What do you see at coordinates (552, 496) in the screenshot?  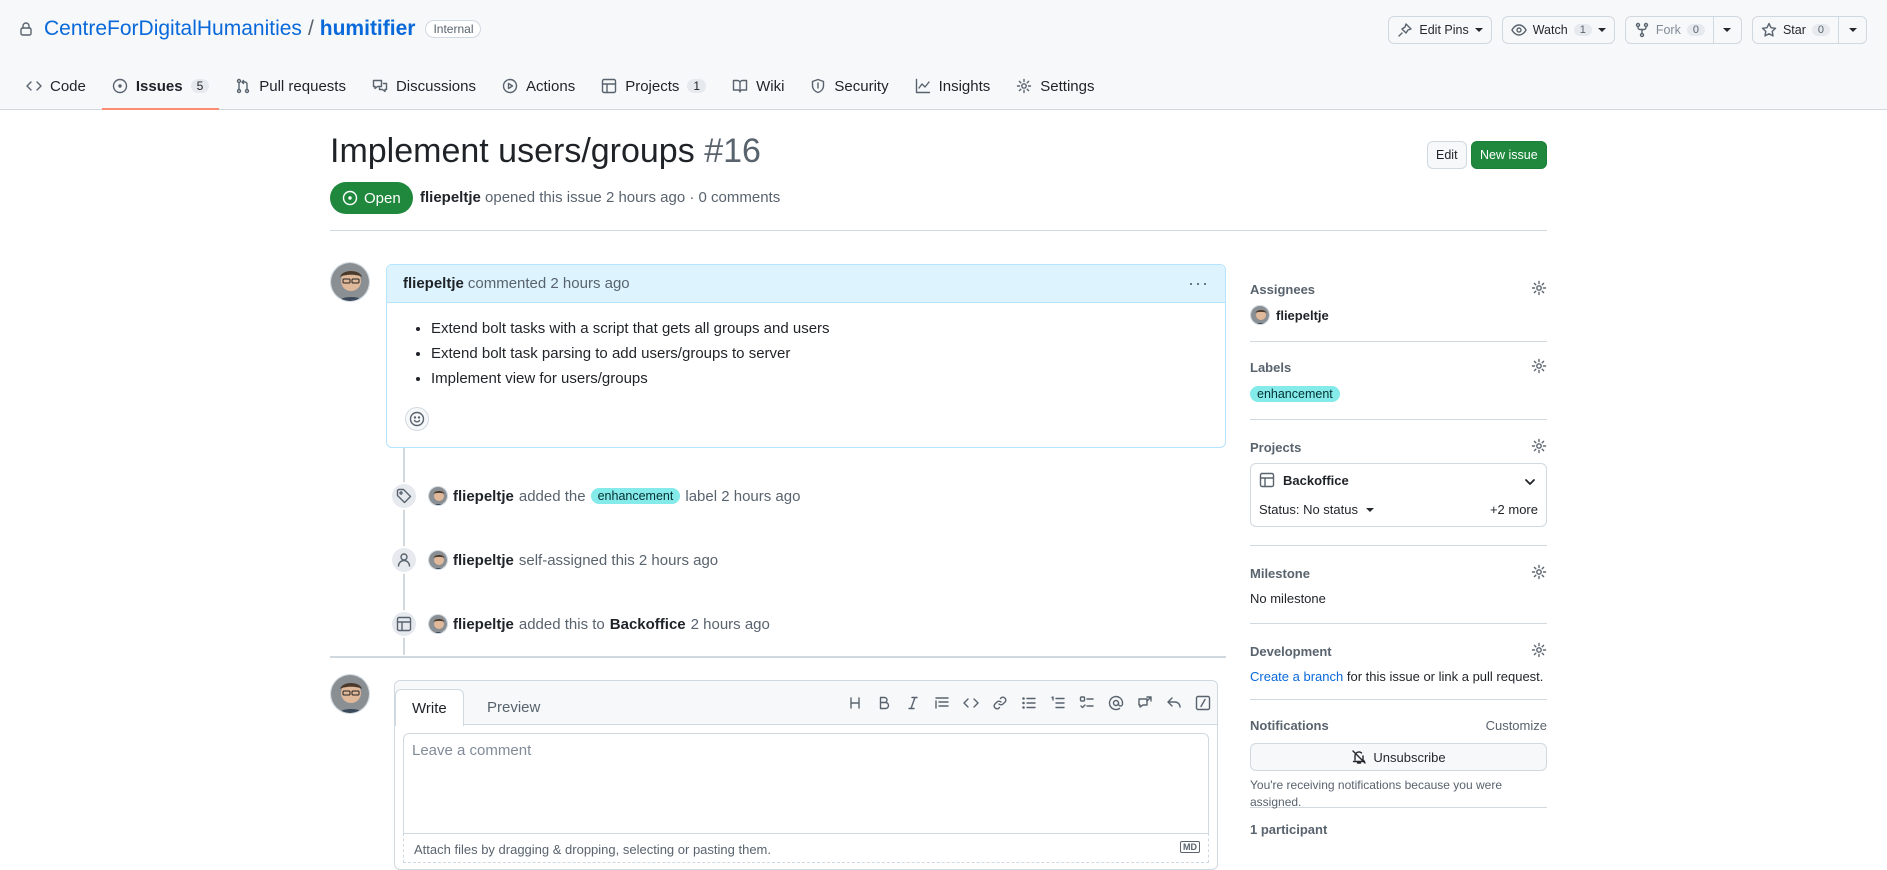 I see `event-text: added the` at bounding box center [552, 496].